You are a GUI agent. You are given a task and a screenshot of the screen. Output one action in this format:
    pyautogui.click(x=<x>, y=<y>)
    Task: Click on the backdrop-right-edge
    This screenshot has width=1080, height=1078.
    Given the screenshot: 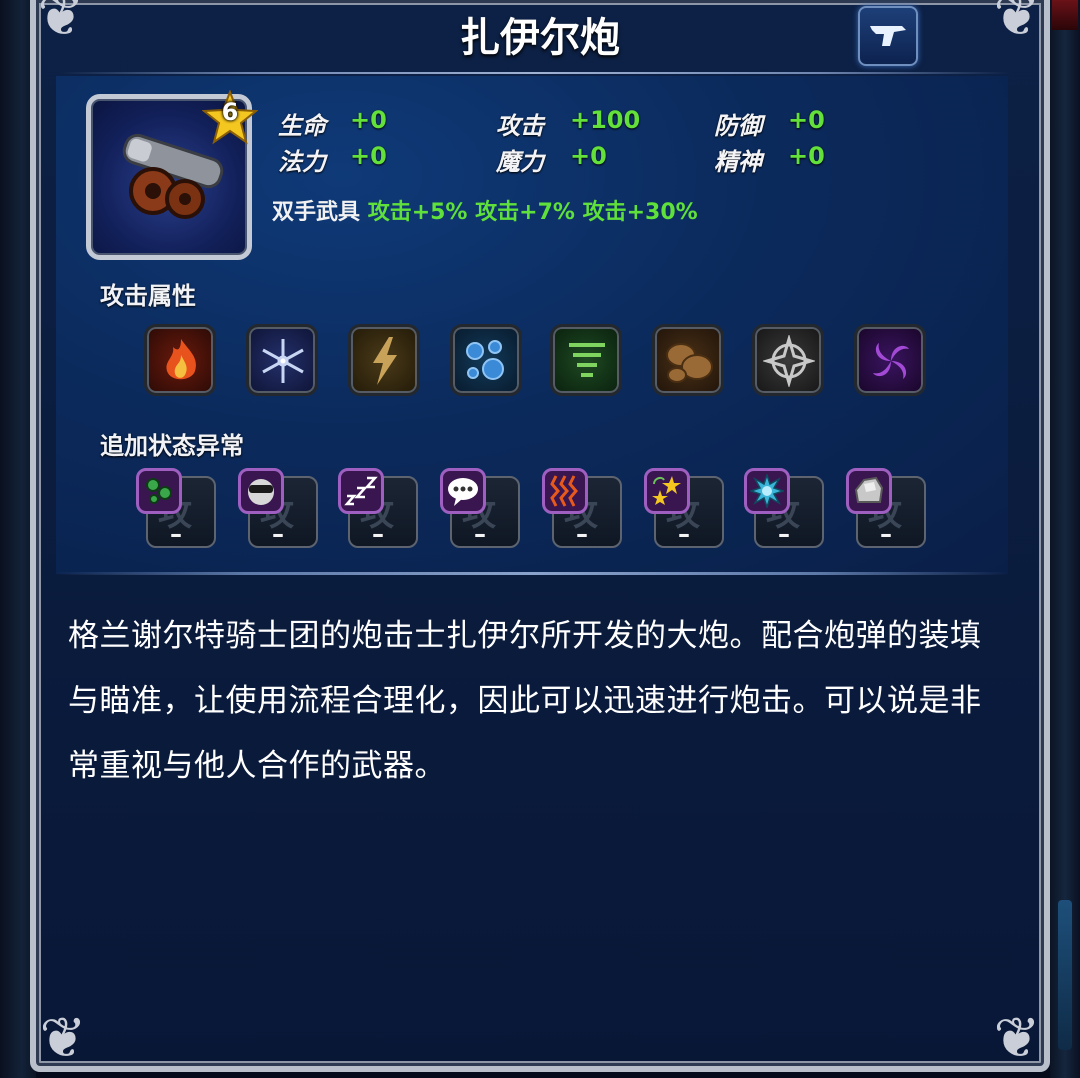 What is the action you would take?
    pyautogui.click(x=1065, y=539)
    